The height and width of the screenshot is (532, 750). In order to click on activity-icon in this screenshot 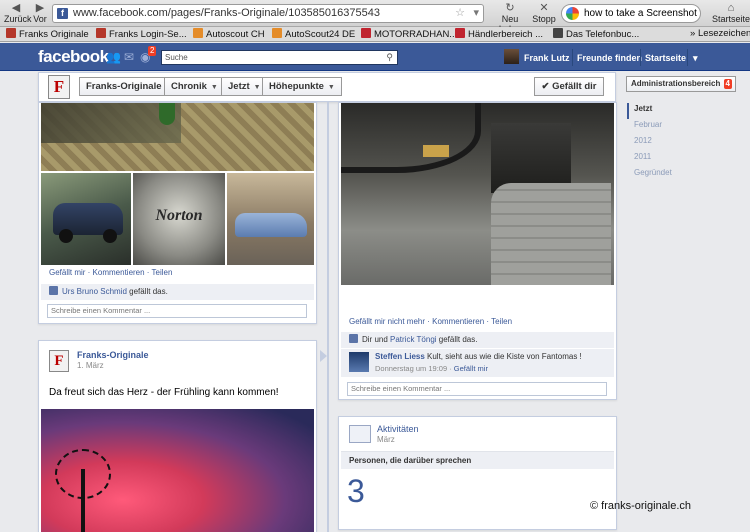, I will do `click(360, 434)`.